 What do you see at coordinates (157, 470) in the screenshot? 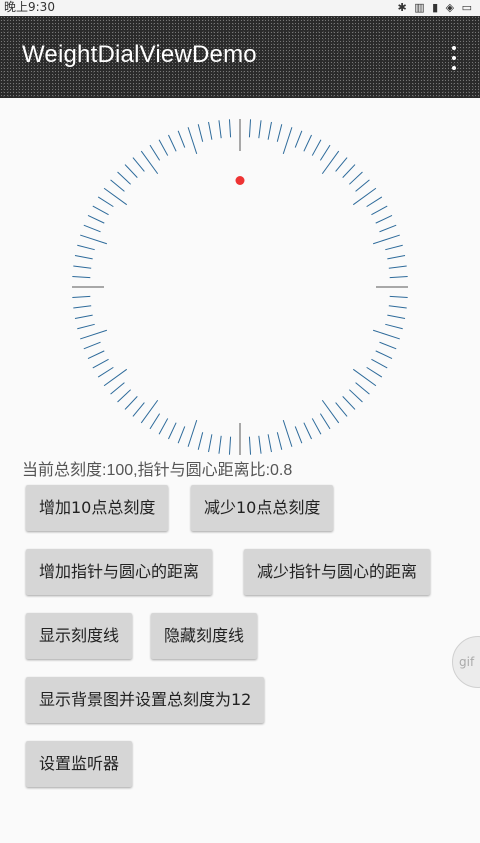
I see `dial-status-text: 当前总刻度:100,指针与圆心距离比:0.8` at bounding box center [157, 470].